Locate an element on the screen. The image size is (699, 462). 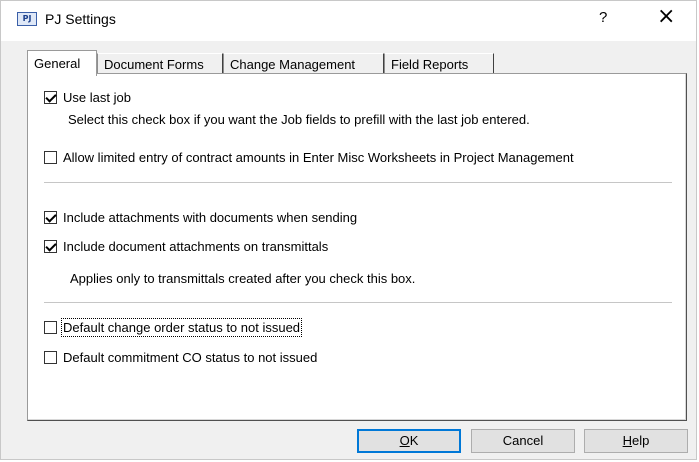
tab-change-management: Change Management is located at coordinates (303, 64).